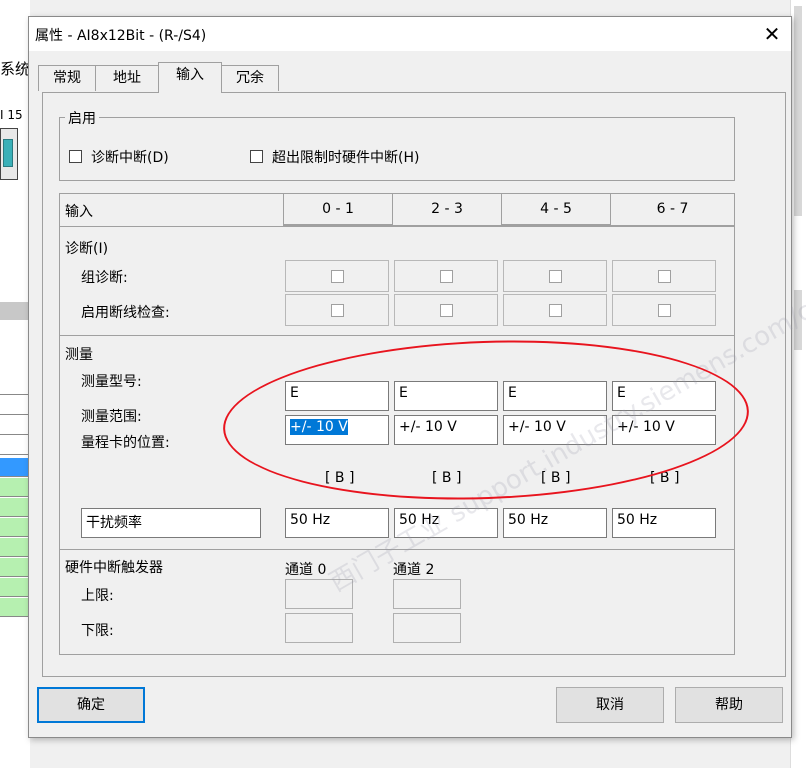 This screenshot has width=806, height=768. Describe the element at coordinates (104, 278) in the screenshot. I see `group-diag-label: 组诊断:` at that location.